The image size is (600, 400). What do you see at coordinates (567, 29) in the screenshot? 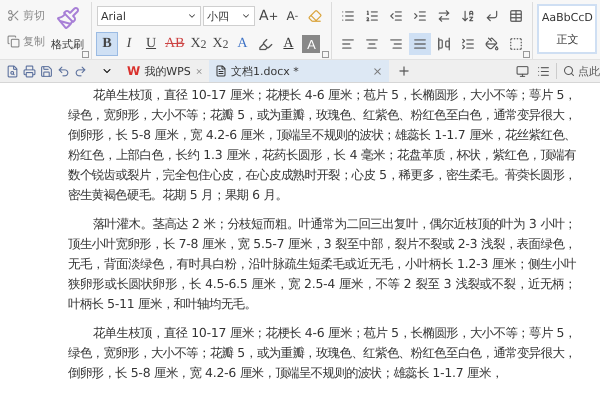
I see `style-gallery-item: AaBbCcD 正文` at bounding box center [567, 29].